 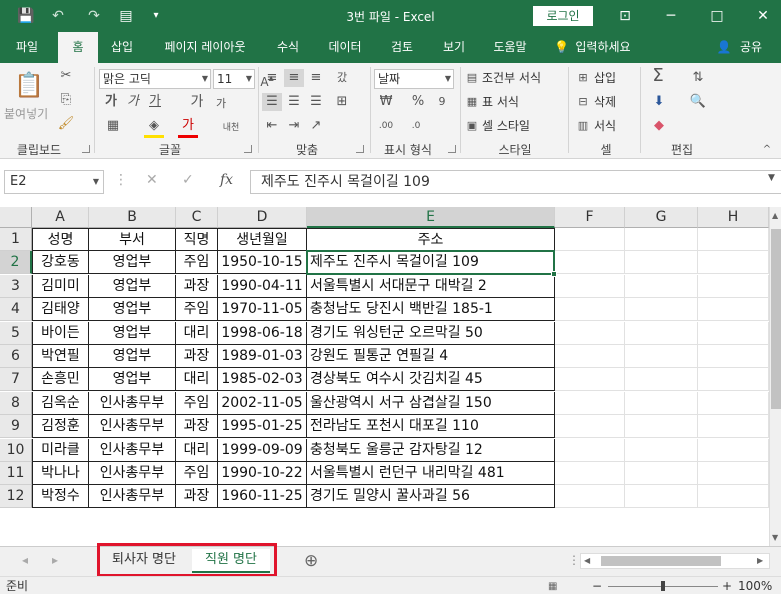 I want to click on italic-button: 가, so click(x=133, y=102).